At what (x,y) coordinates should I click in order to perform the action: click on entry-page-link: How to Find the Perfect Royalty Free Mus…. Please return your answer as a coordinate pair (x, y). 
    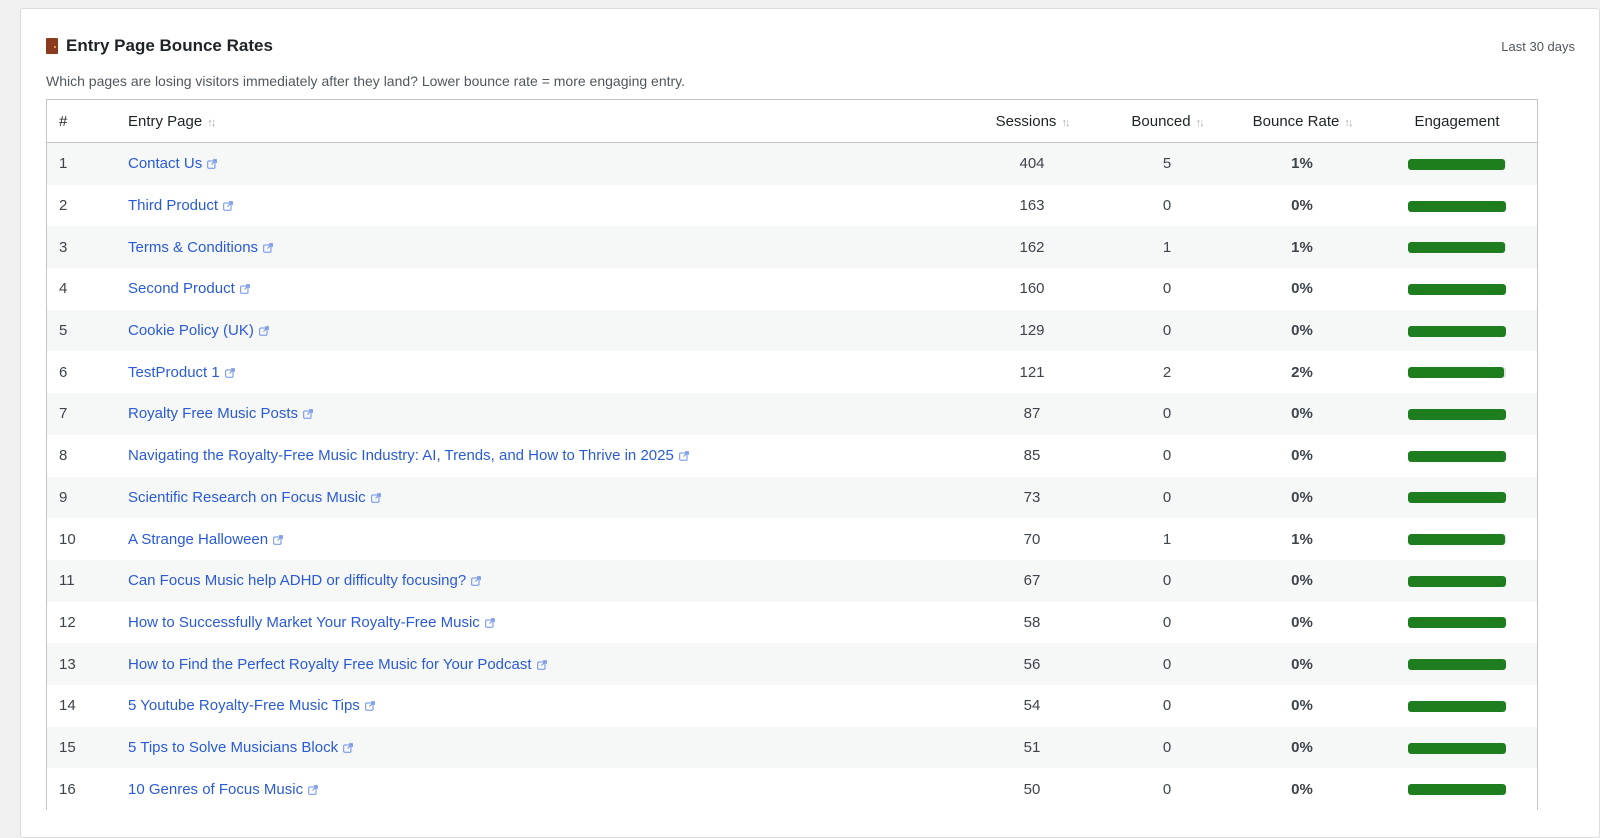
    Looking at the image, I should click on (337, 664).